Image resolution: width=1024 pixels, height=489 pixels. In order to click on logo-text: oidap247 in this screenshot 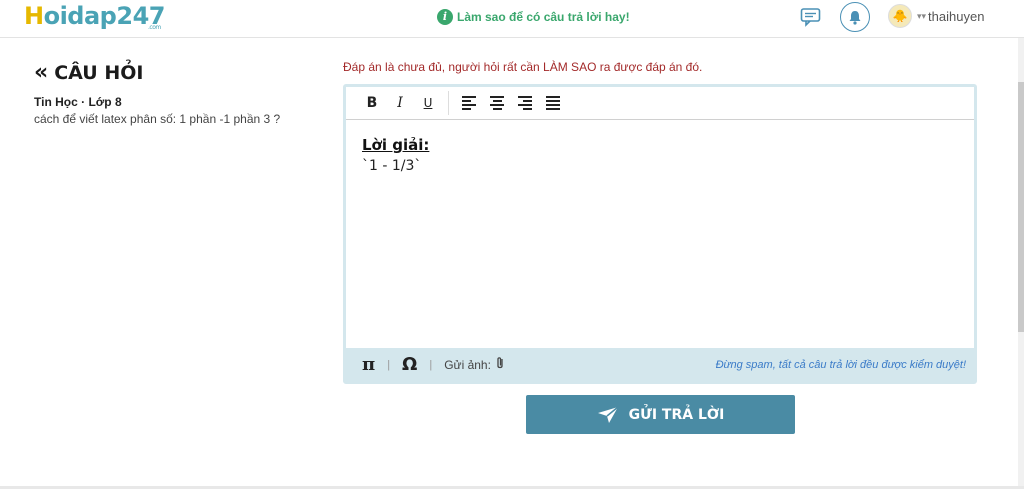, I will do `click(104, 16)`.